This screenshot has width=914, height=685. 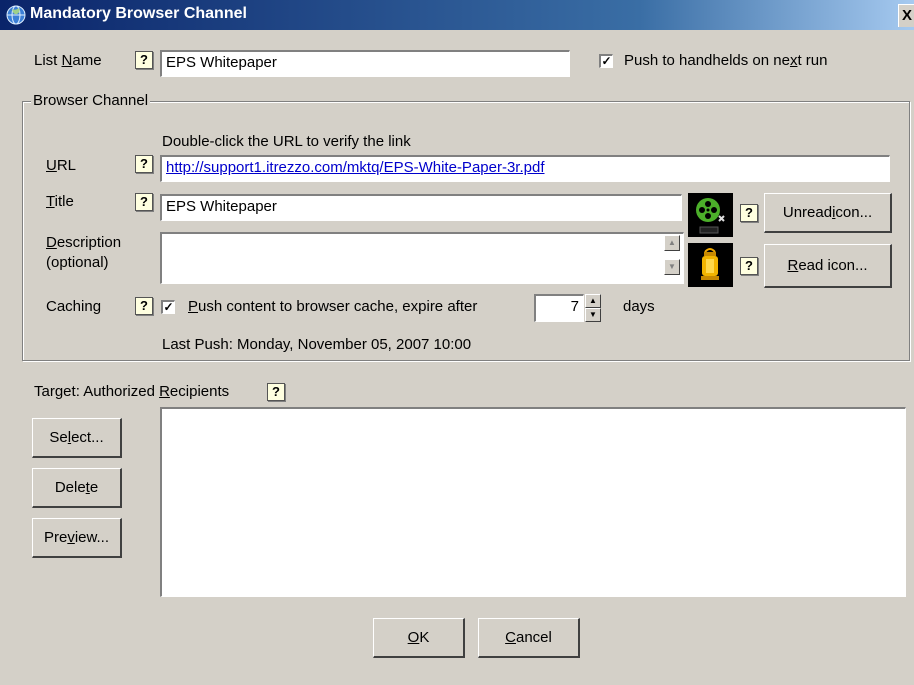 What do you see at coordinates (74, 306) in the screenshot?
I see `caching-label: Caching` at bounding box center [74, 306].